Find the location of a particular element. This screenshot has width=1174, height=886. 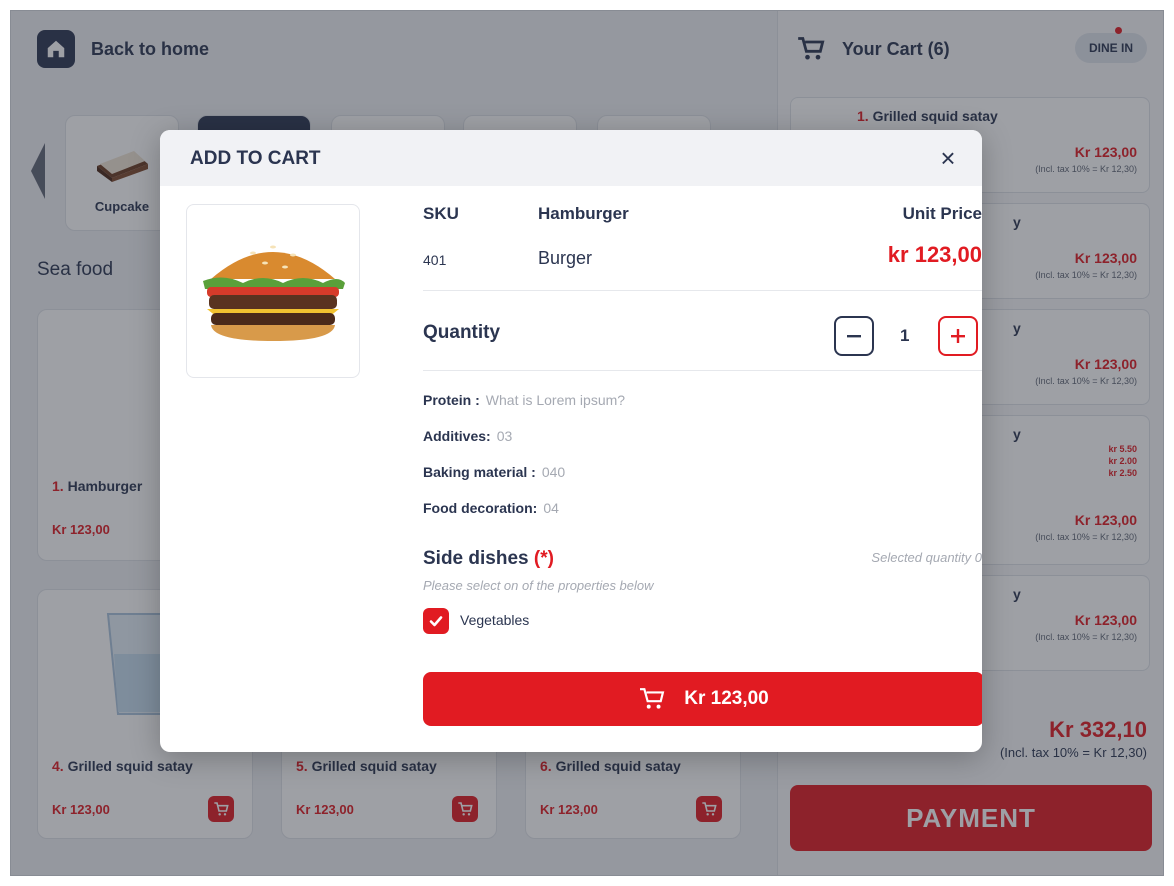

product-name-label: Hamburger is located at coordinates (583, 213).